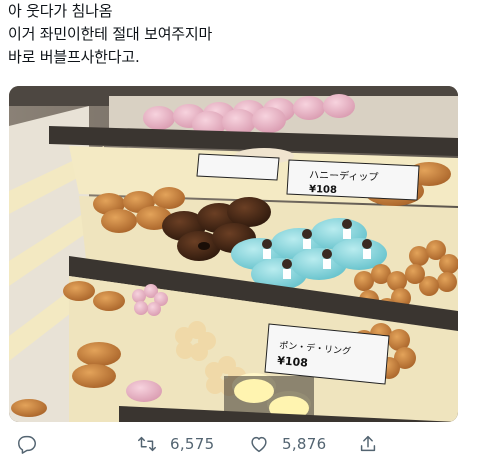 This screenshot has height=462, width=480. I want to click on share-button, so click(368, 444).